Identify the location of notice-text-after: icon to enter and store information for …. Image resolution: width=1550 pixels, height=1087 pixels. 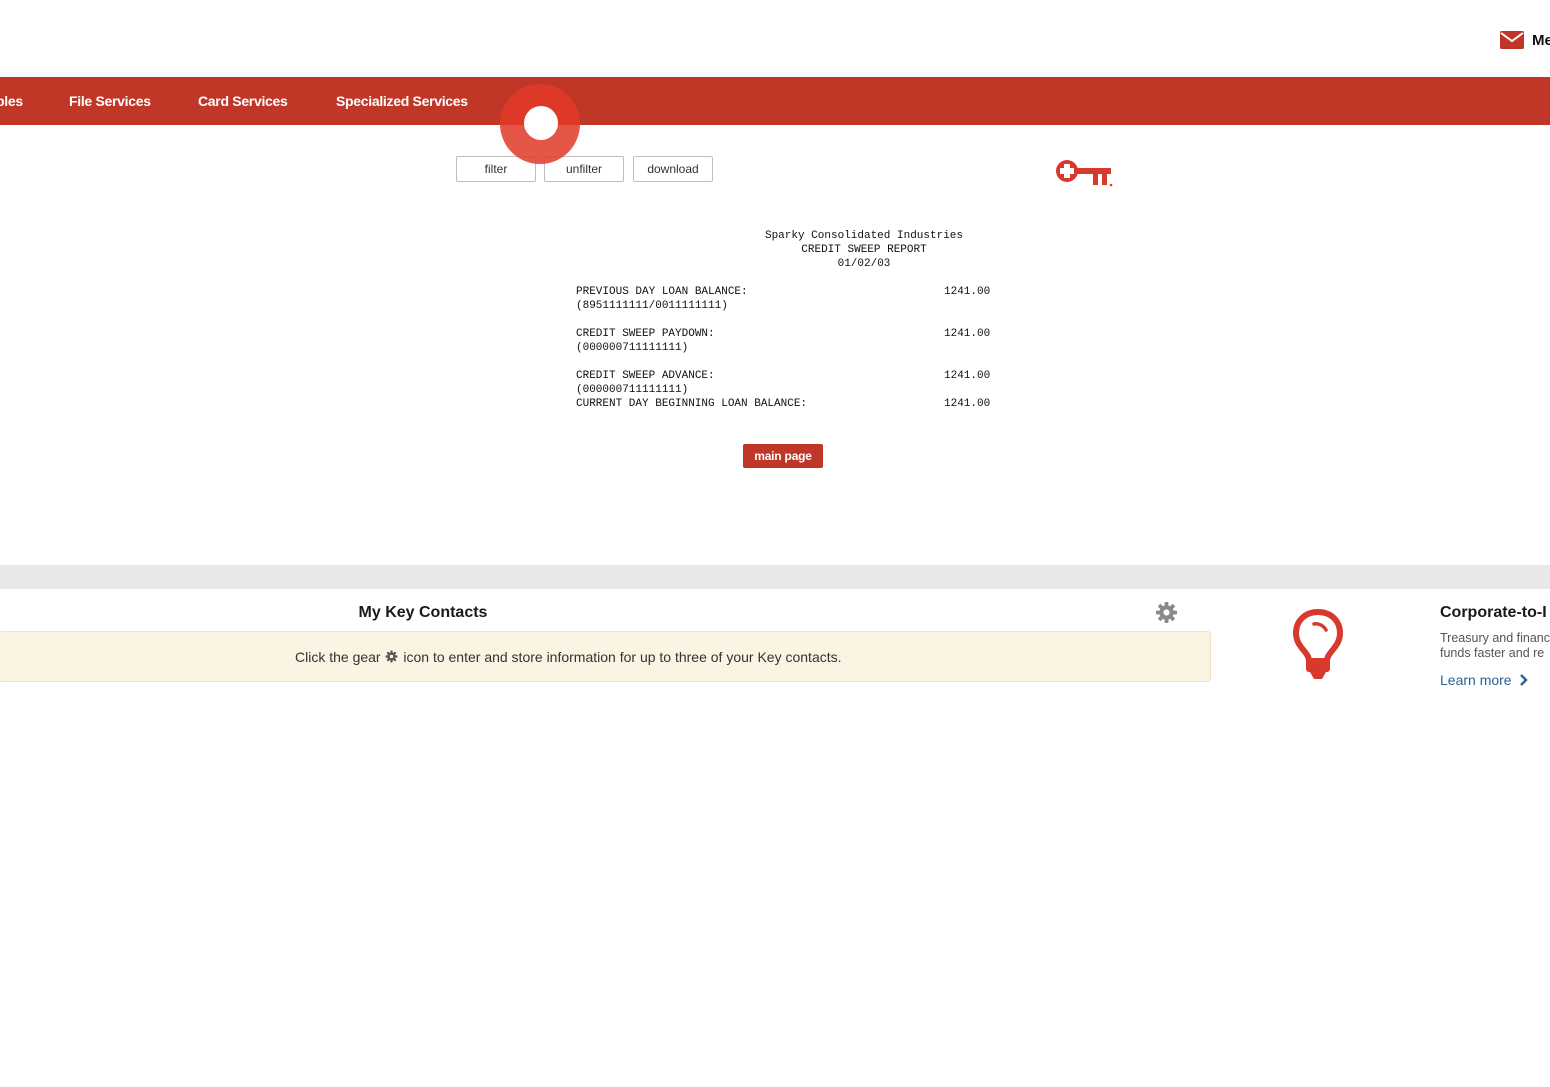
(622, 657).